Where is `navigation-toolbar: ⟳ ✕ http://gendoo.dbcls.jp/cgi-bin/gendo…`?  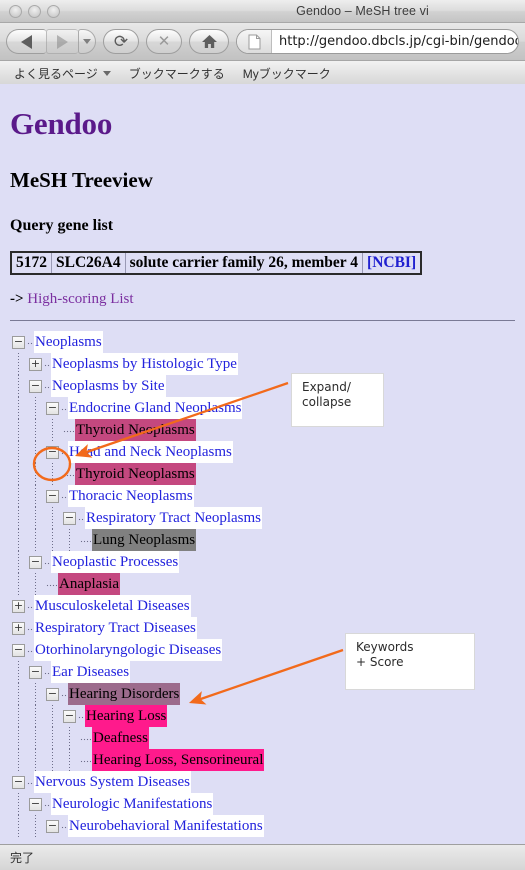 navigation-toolbar: ⟳ ✕ http://gendoo.dbcls.jp/cgi-bin/gendo… is located at coordinates (262, 42).